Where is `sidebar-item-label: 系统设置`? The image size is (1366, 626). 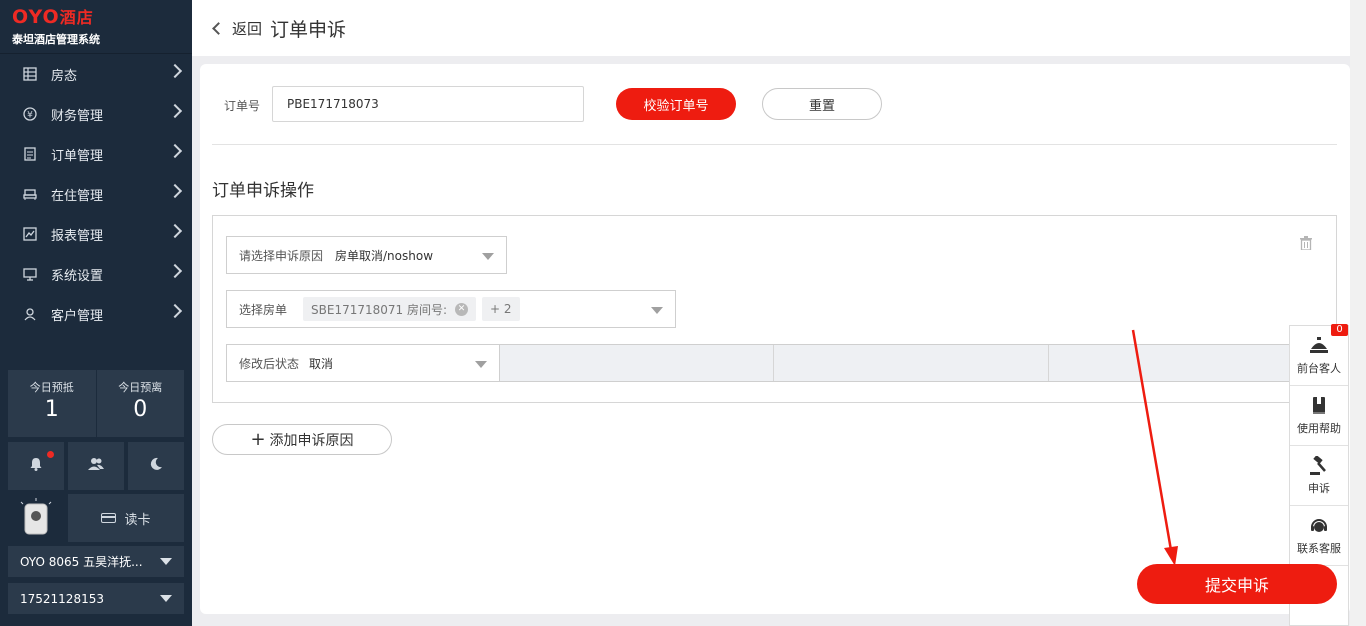 sidebar-item-label: 系统设置 is located at coordinates (77, 276).